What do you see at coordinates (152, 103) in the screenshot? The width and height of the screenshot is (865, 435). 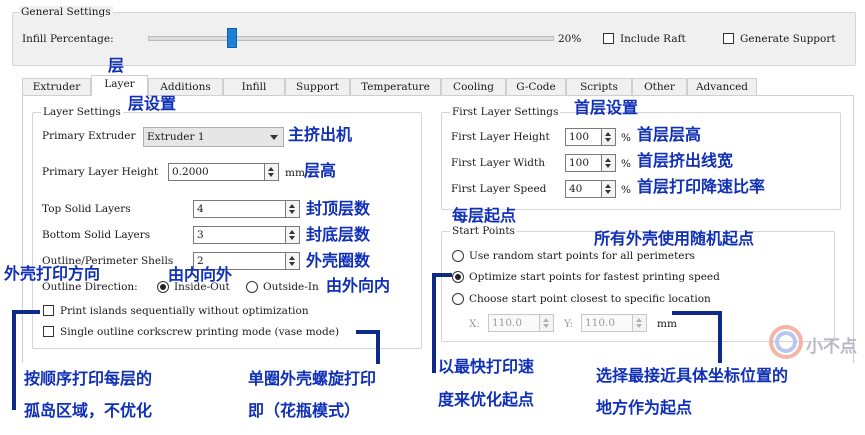 I see `annotation-layer-settings: 层设置` at bounding box center [152, 103].